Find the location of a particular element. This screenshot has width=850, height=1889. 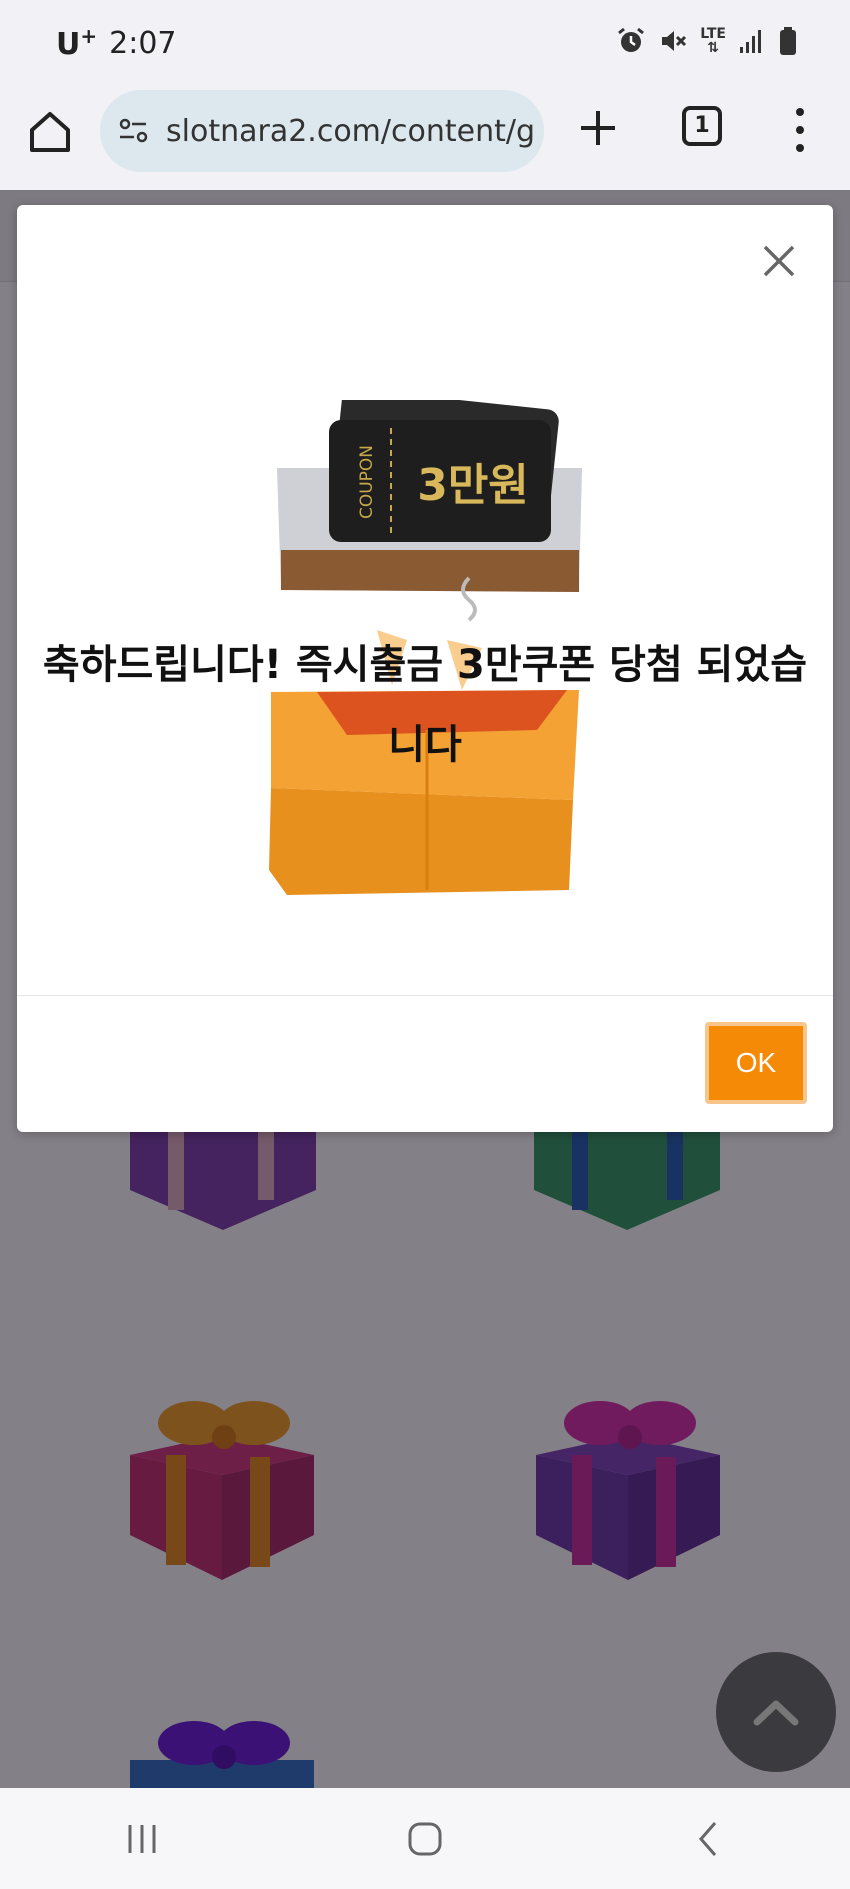

chevron-up-icon is located at coordinates (776, 1713).